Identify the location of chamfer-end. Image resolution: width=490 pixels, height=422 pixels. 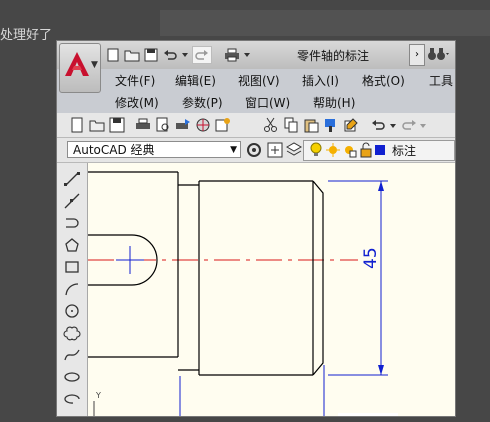
(318, 278).